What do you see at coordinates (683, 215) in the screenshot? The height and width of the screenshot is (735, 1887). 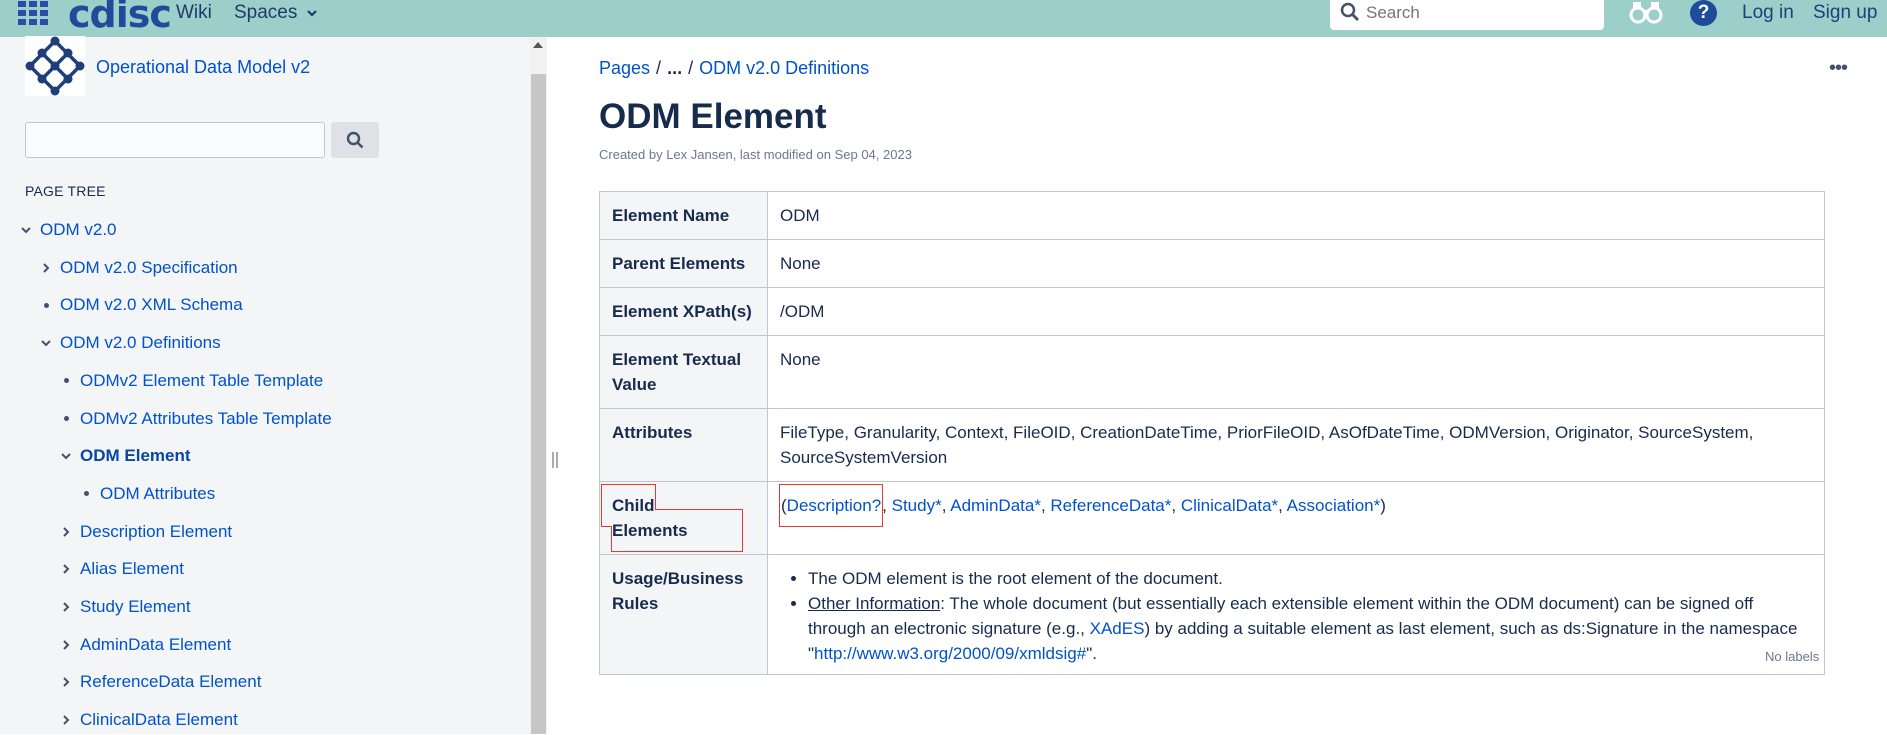 I see `row-label: Element Name` at bounding box center [683, 215].